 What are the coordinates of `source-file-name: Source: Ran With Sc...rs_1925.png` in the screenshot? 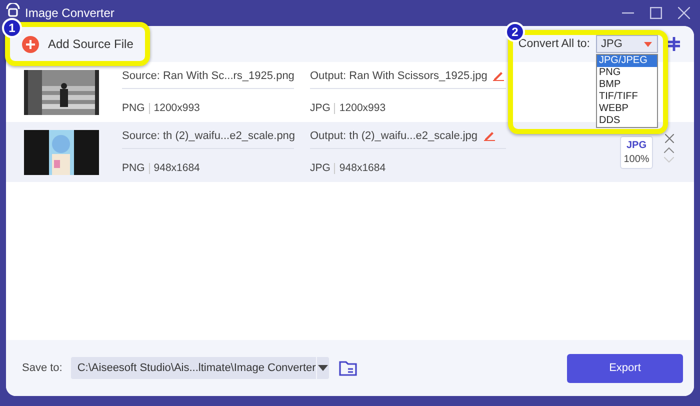 It's located at (208, 79).